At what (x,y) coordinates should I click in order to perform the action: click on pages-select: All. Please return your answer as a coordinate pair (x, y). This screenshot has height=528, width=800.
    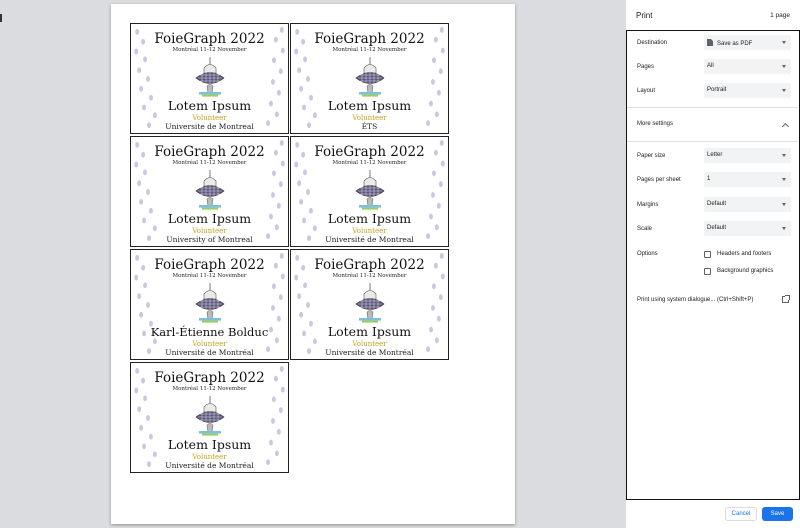
    Looking at the image, I should click on (747, 66).